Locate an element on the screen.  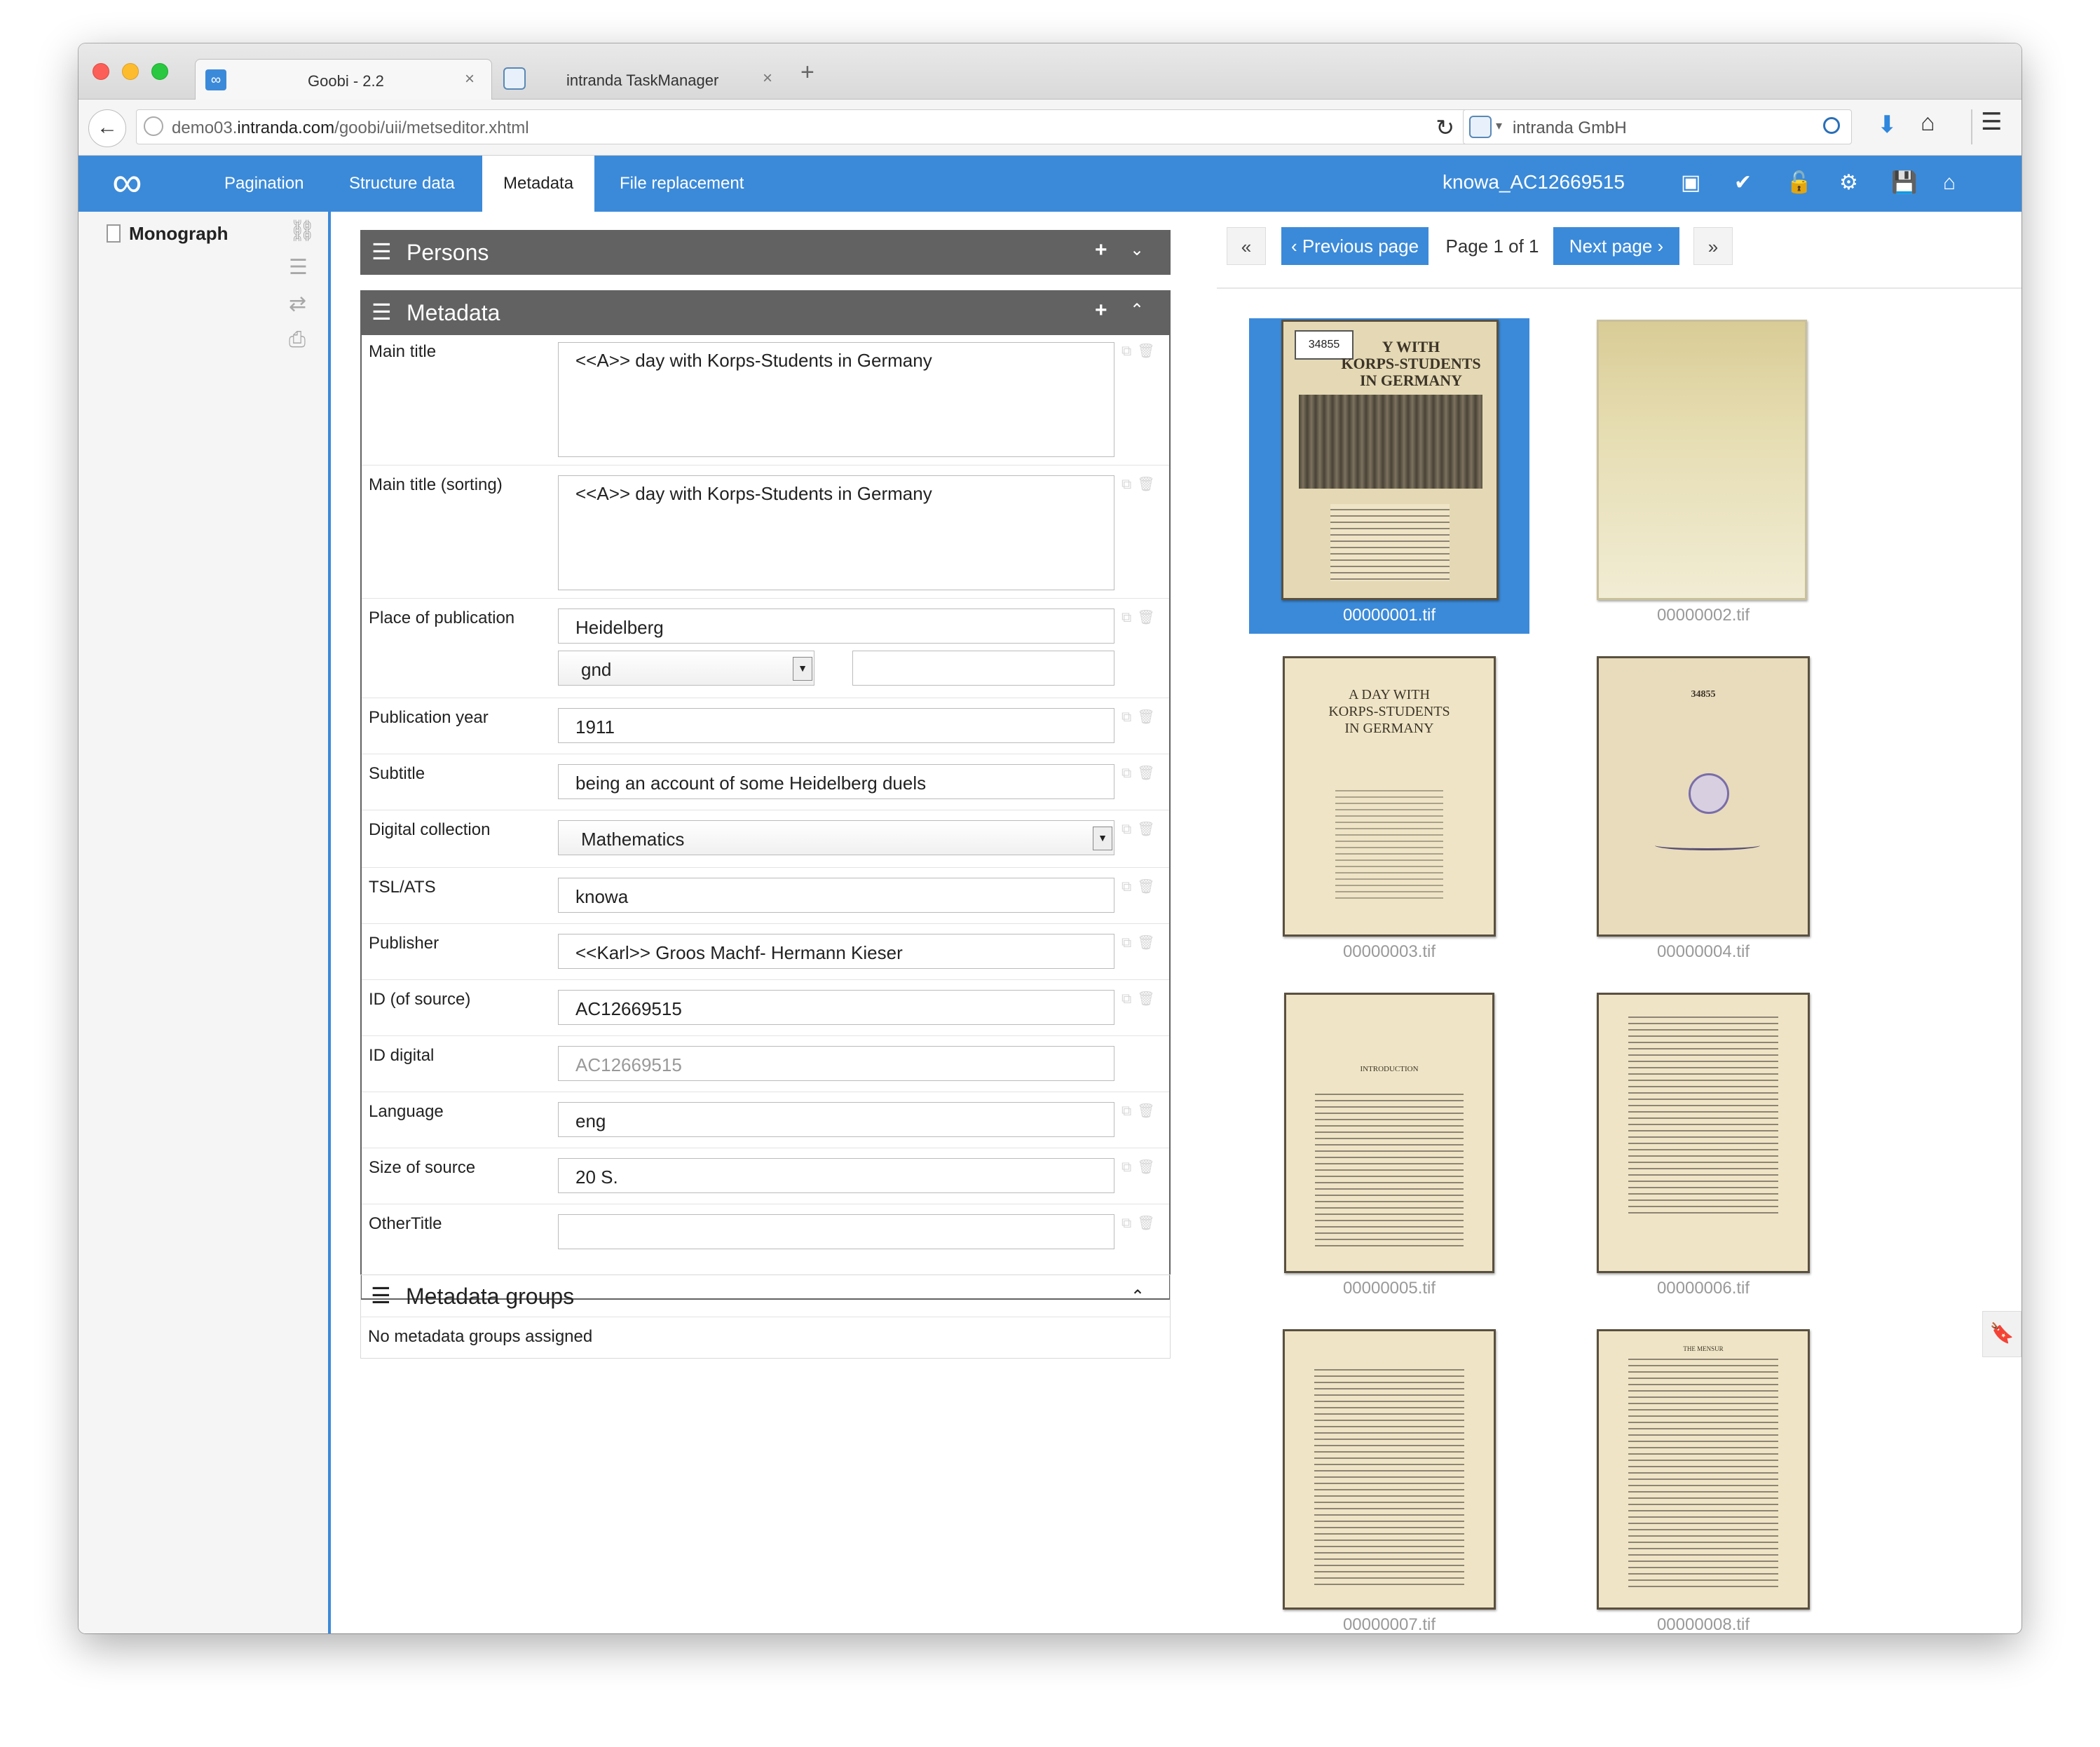
back-button: ← is located at coordinates (107, 128).